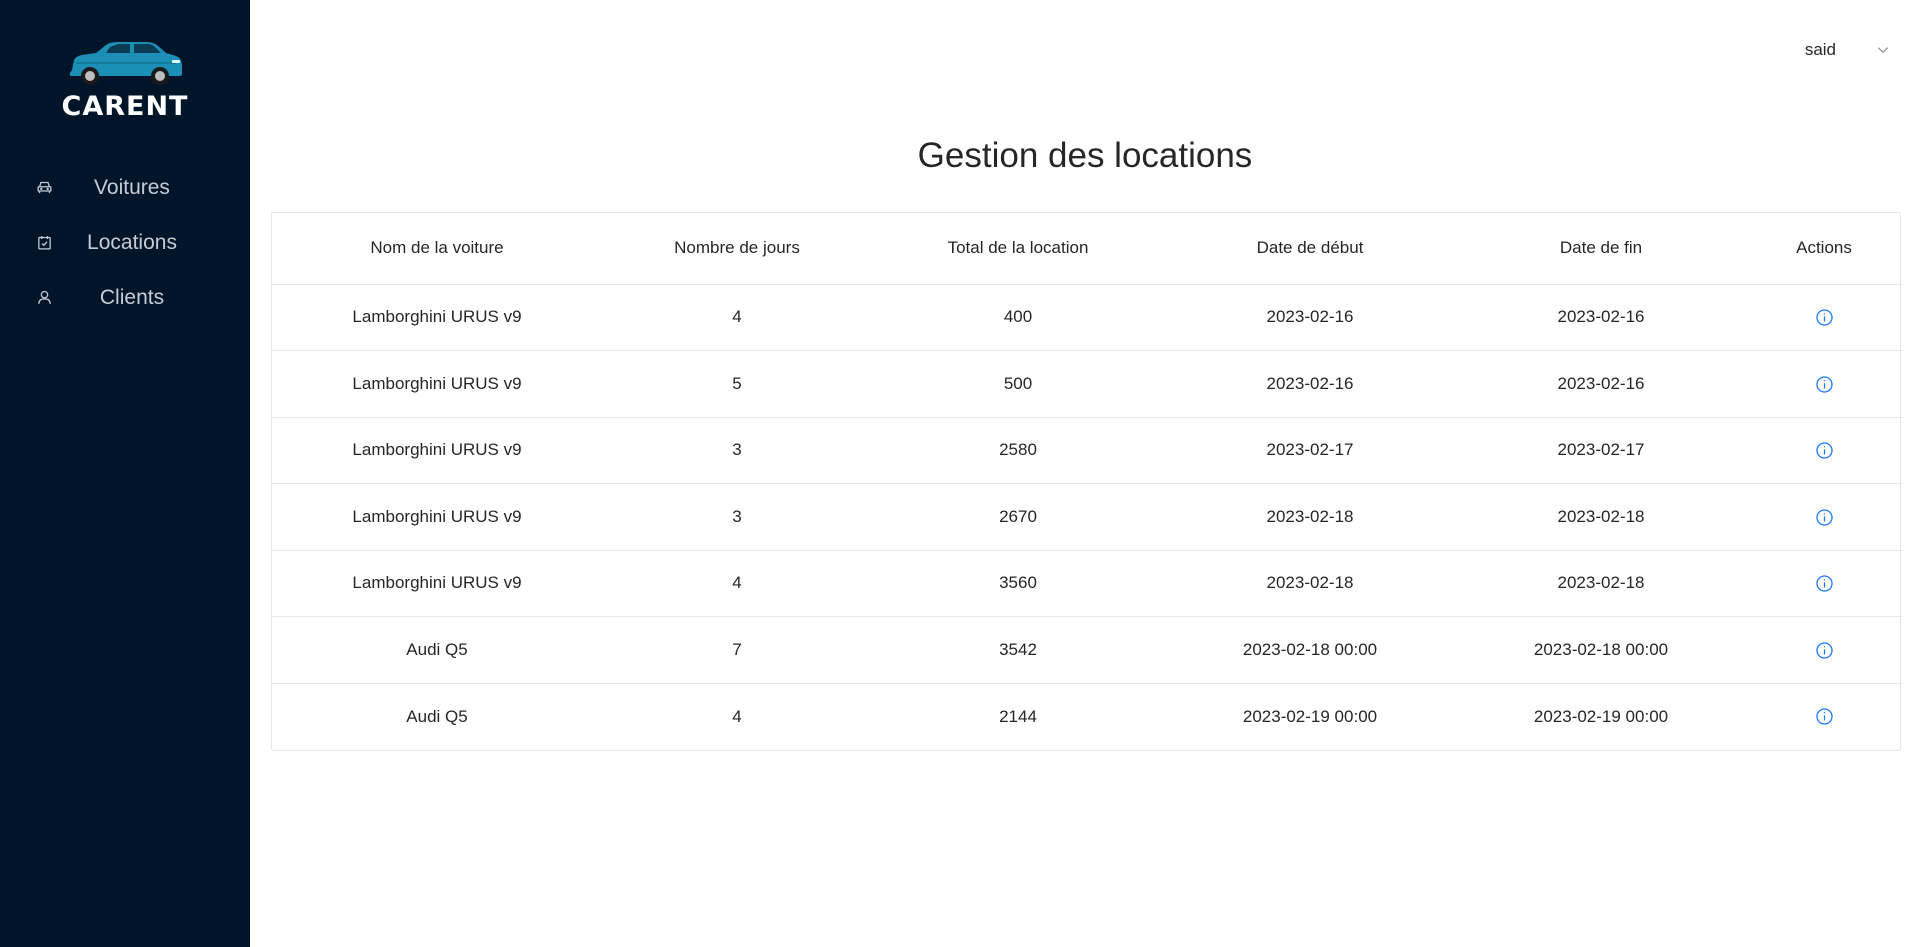 This screenshot has width=1920, height=947. What do you see at coordinates (1883, 50) in the screenshot?
I see `chevron-down-icon` at bounding box center [1883, 50].